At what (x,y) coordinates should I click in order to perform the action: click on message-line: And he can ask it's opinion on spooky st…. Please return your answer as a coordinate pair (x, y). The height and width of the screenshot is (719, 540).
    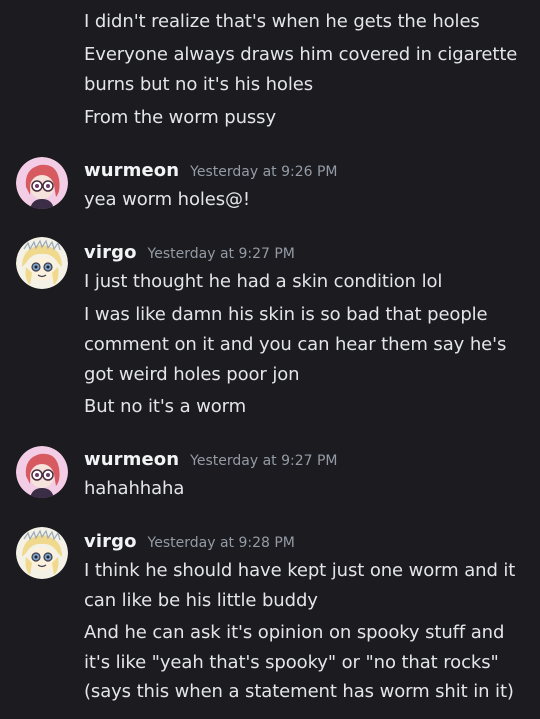
    Looking at the image, I should click on (294, 632).